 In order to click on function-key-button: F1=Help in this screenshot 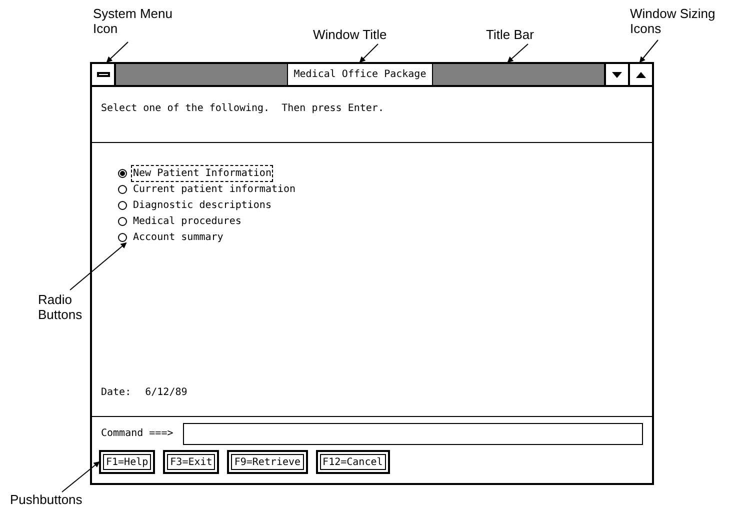, I will do `click(127, 462)`.